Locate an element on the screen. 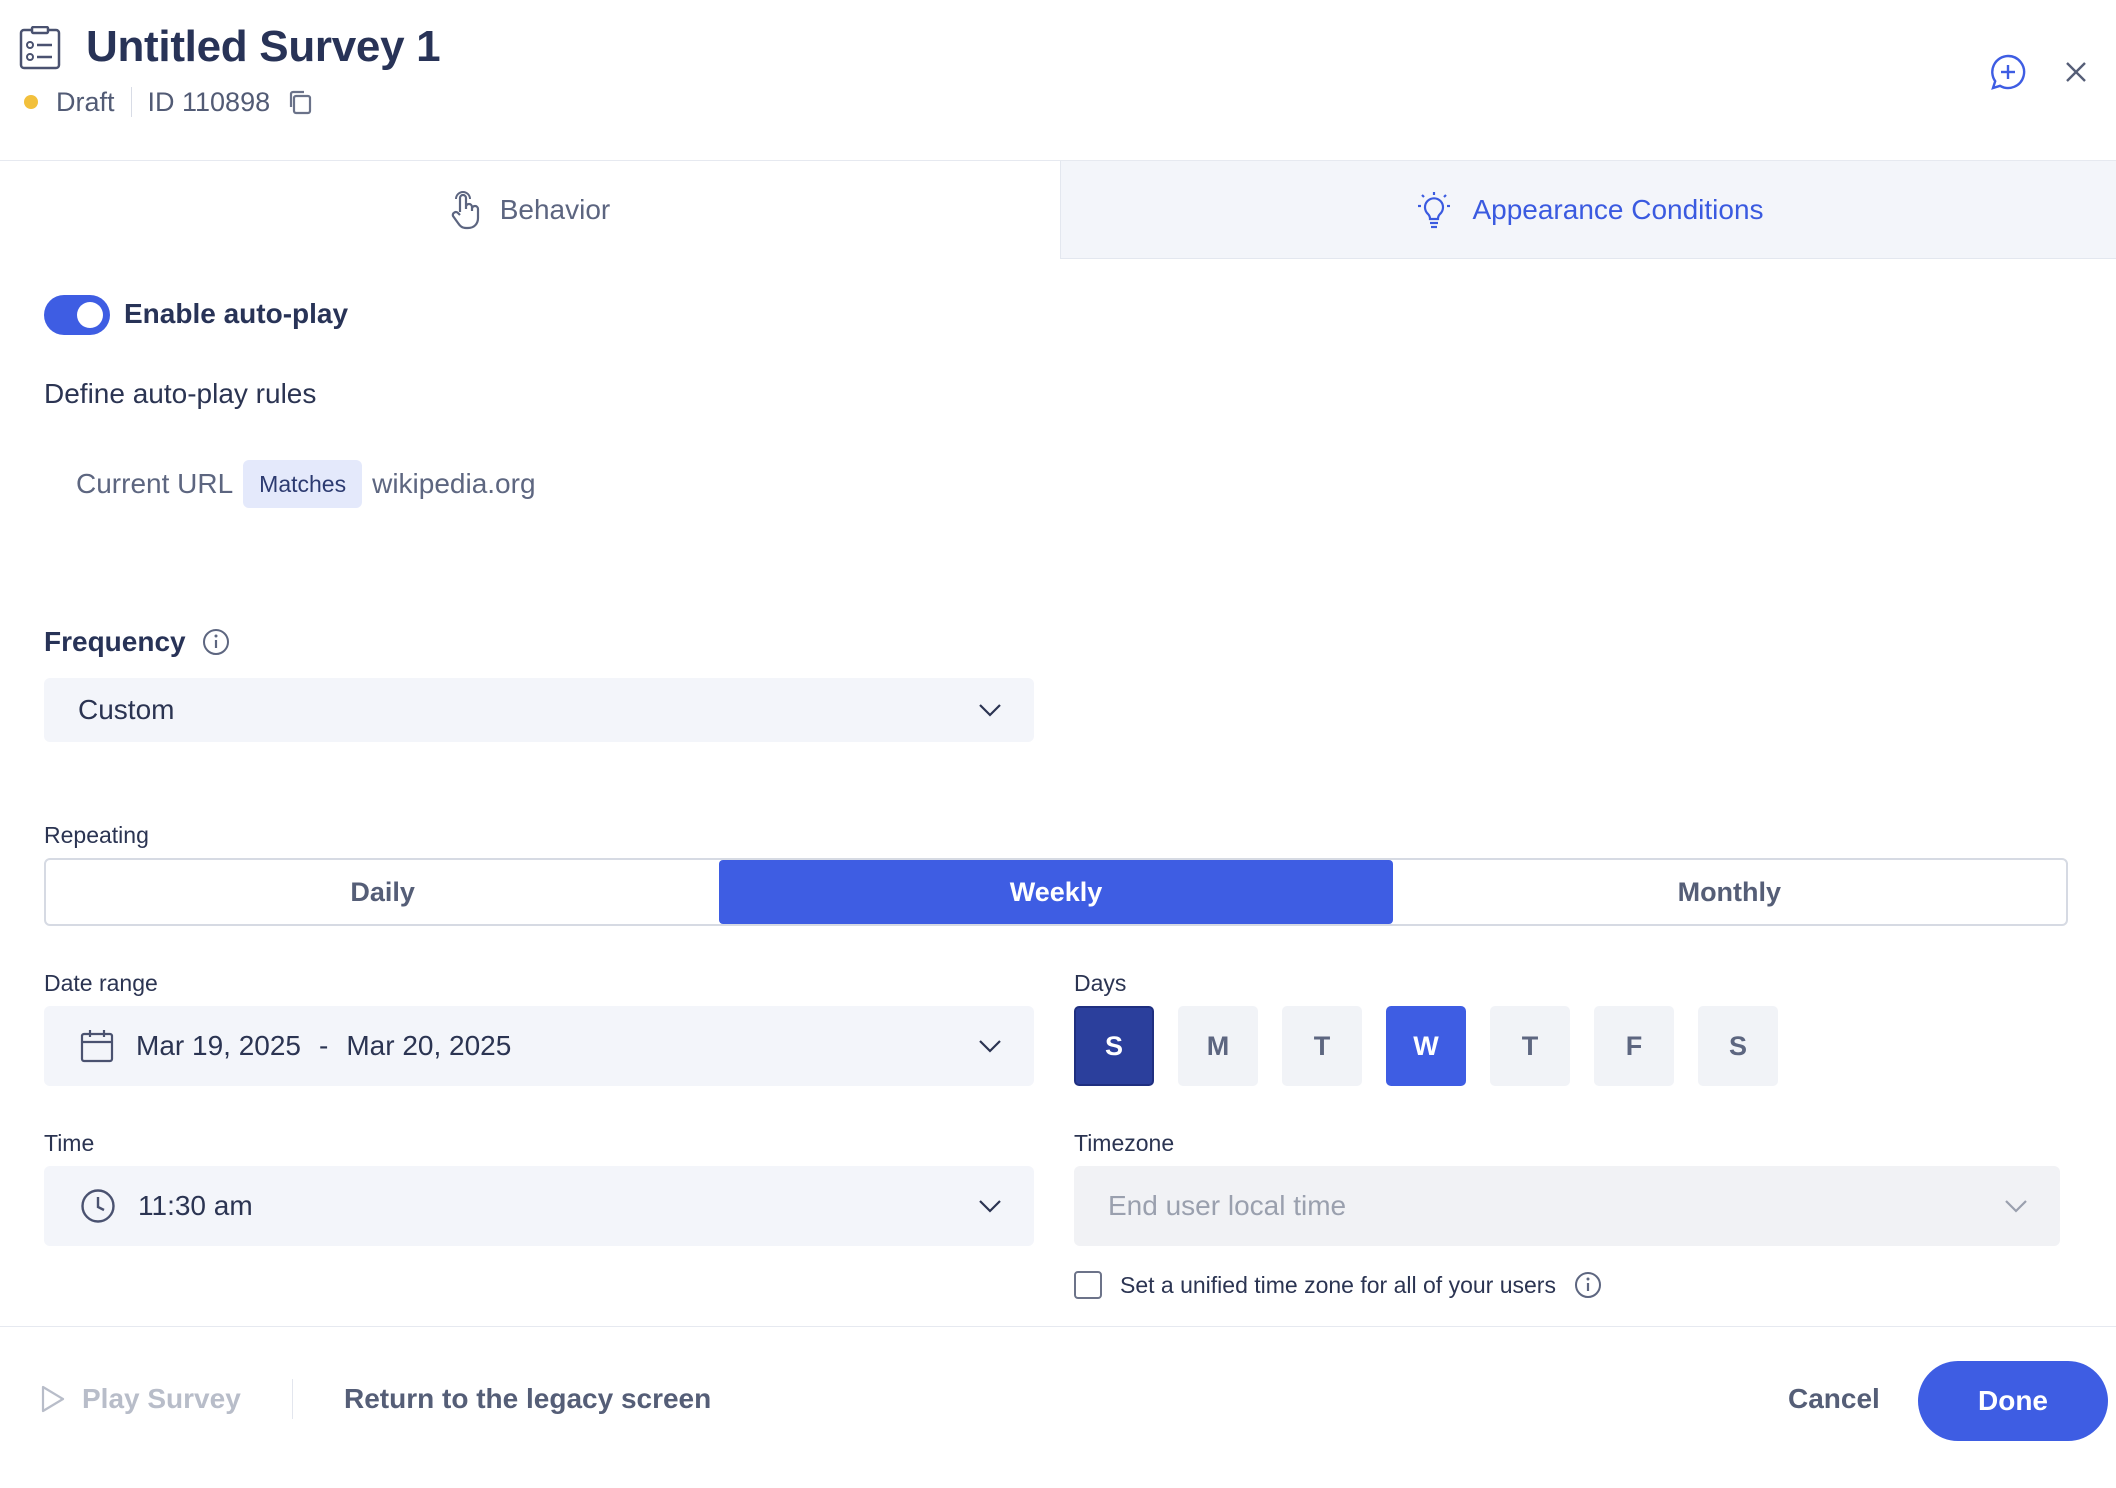  copy-icon is located at coordinates (300, 102).